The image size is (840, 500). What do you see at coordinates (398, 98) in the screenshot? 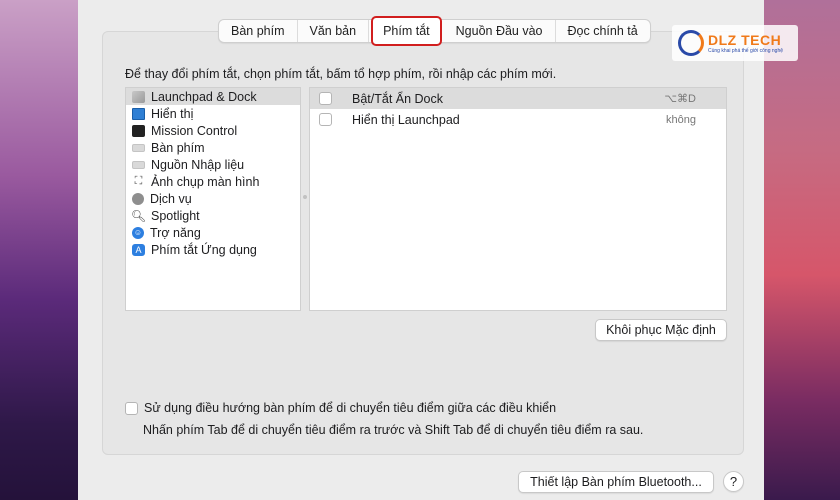
I see `shortcut-label: Bật/Tắt Ẩn Dock` at bounding box center [398, 98].